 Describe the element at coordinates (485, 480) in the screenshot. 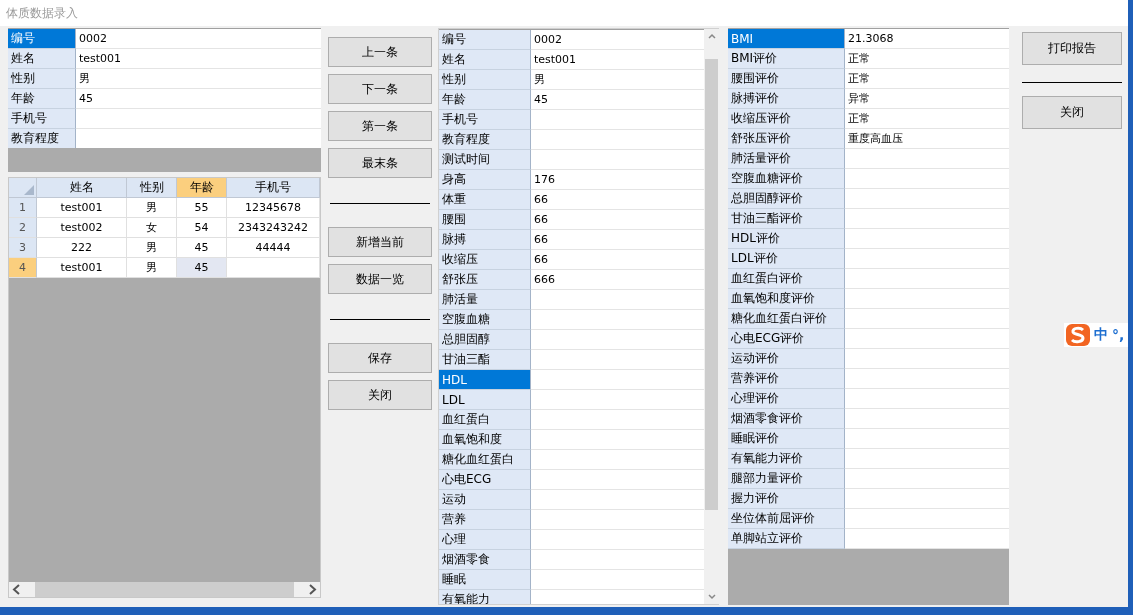

I see `field-label: 心电ECG` at that location.